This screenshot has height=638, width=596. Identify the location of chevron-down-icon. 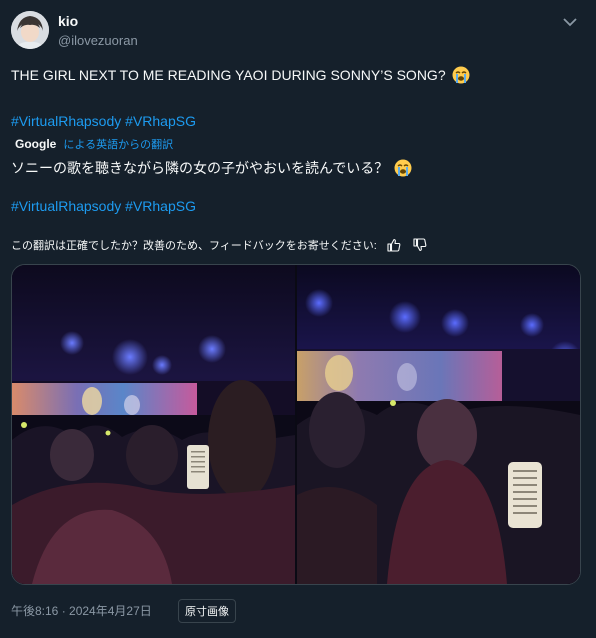
(570, 22).